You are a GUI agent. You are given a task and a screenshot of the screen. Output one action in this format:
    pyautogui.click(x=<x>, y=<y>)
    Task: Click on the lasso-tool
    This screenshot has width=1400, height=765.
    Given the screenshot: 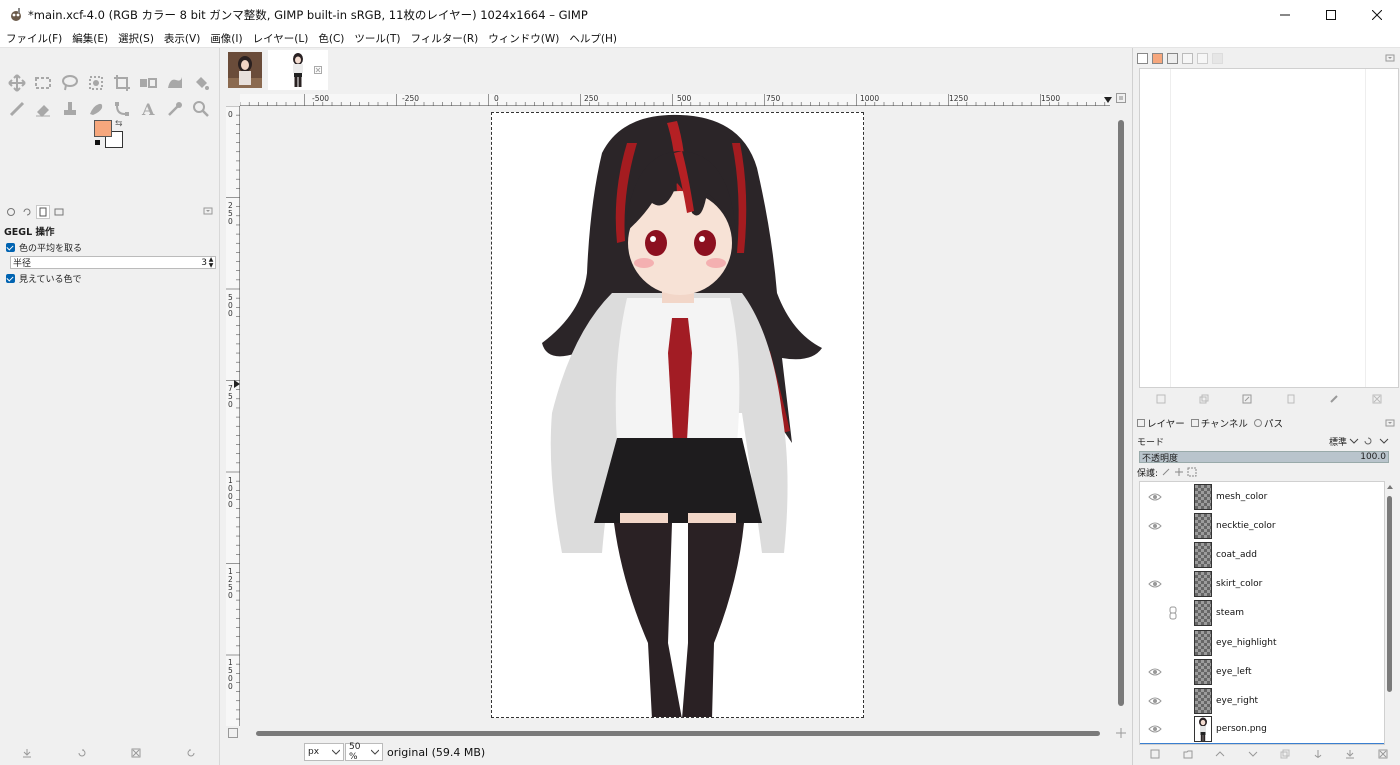 What is the action you would take?
    pyautogui.click(x=70, y=83)
    